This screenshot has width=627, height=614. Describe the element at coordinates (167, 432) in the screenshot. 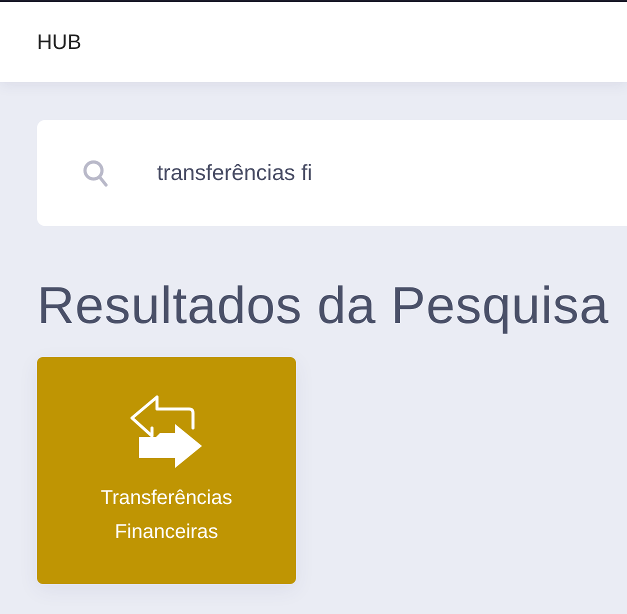

I see `transfer-arrows-icon` at that location.